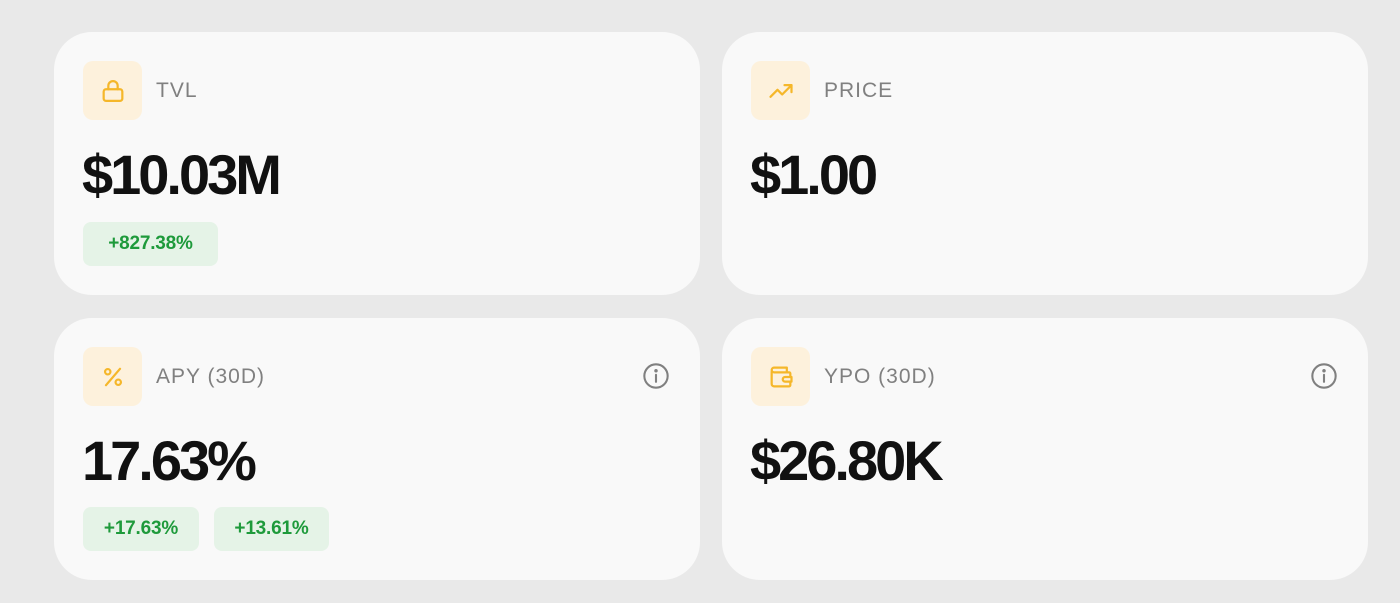 This screenshot has height=603, width=1400. What do you see at coordinates (859, 90) in the screenshot?
I see `price-label: PRICE` at bounding box center [859, 90].